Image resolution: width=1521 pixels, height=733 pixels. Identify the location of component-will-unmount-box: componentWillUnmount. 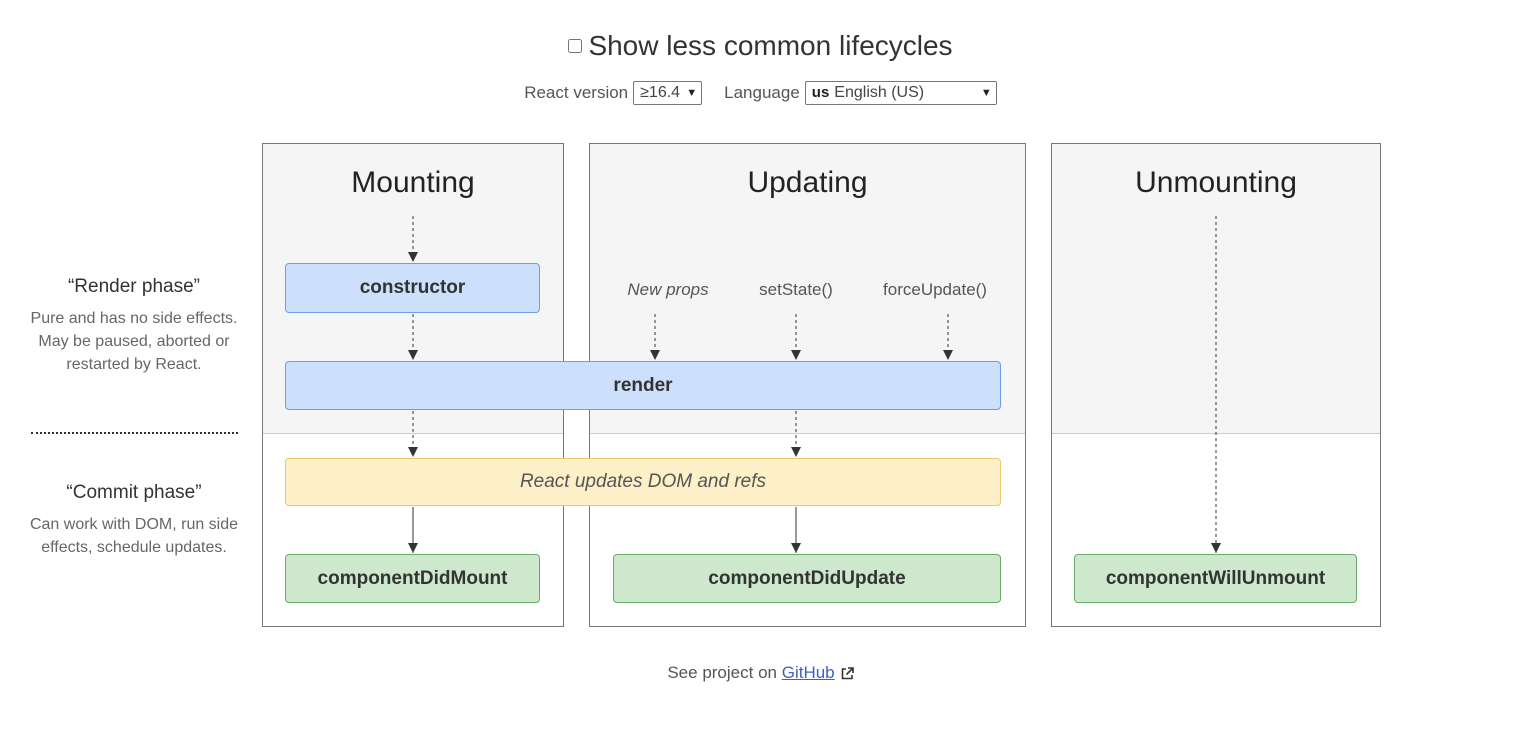
(1215, 578).